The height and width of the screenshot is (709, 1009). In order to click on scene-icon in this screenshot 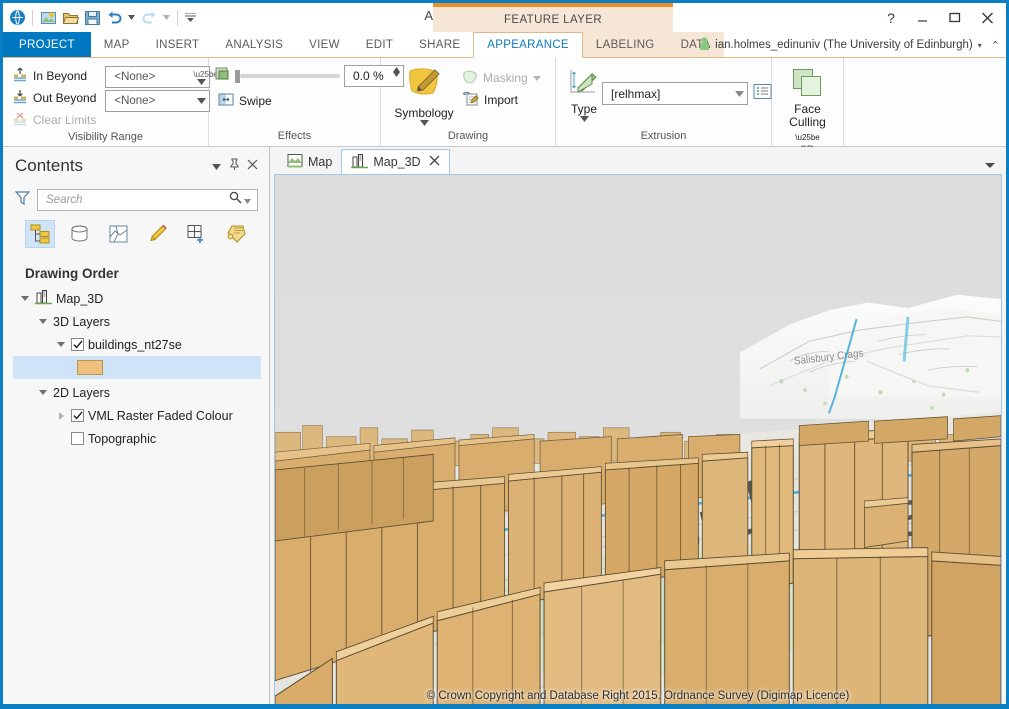, I will do `click(360, 162)`.